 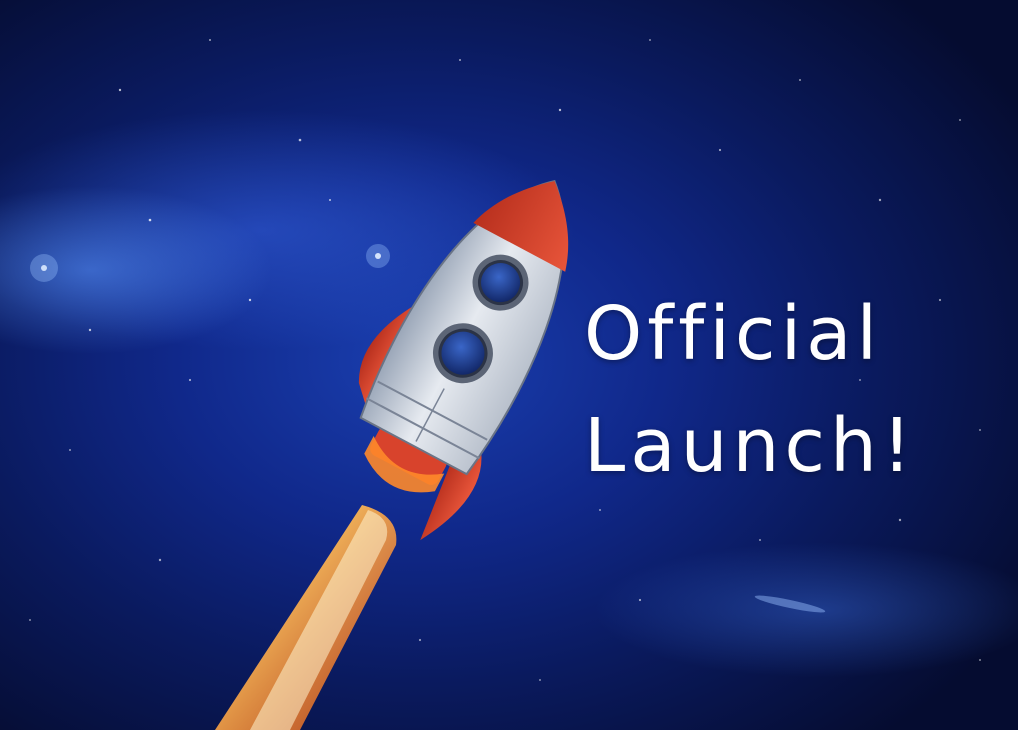 What do you see at coordinates (463, 360) in the screenshot?
I see `rocket-body` at bounding box center [463, 360].